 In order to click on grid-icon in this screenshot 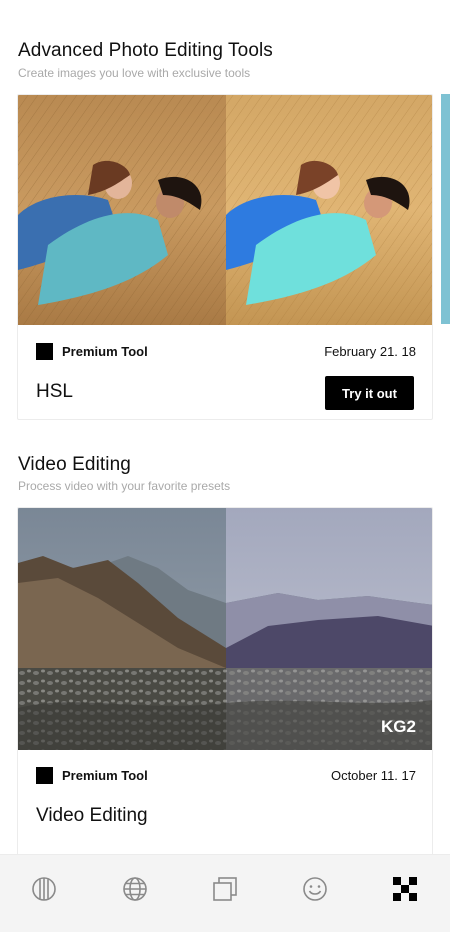, I will do `click(405, 889)`.